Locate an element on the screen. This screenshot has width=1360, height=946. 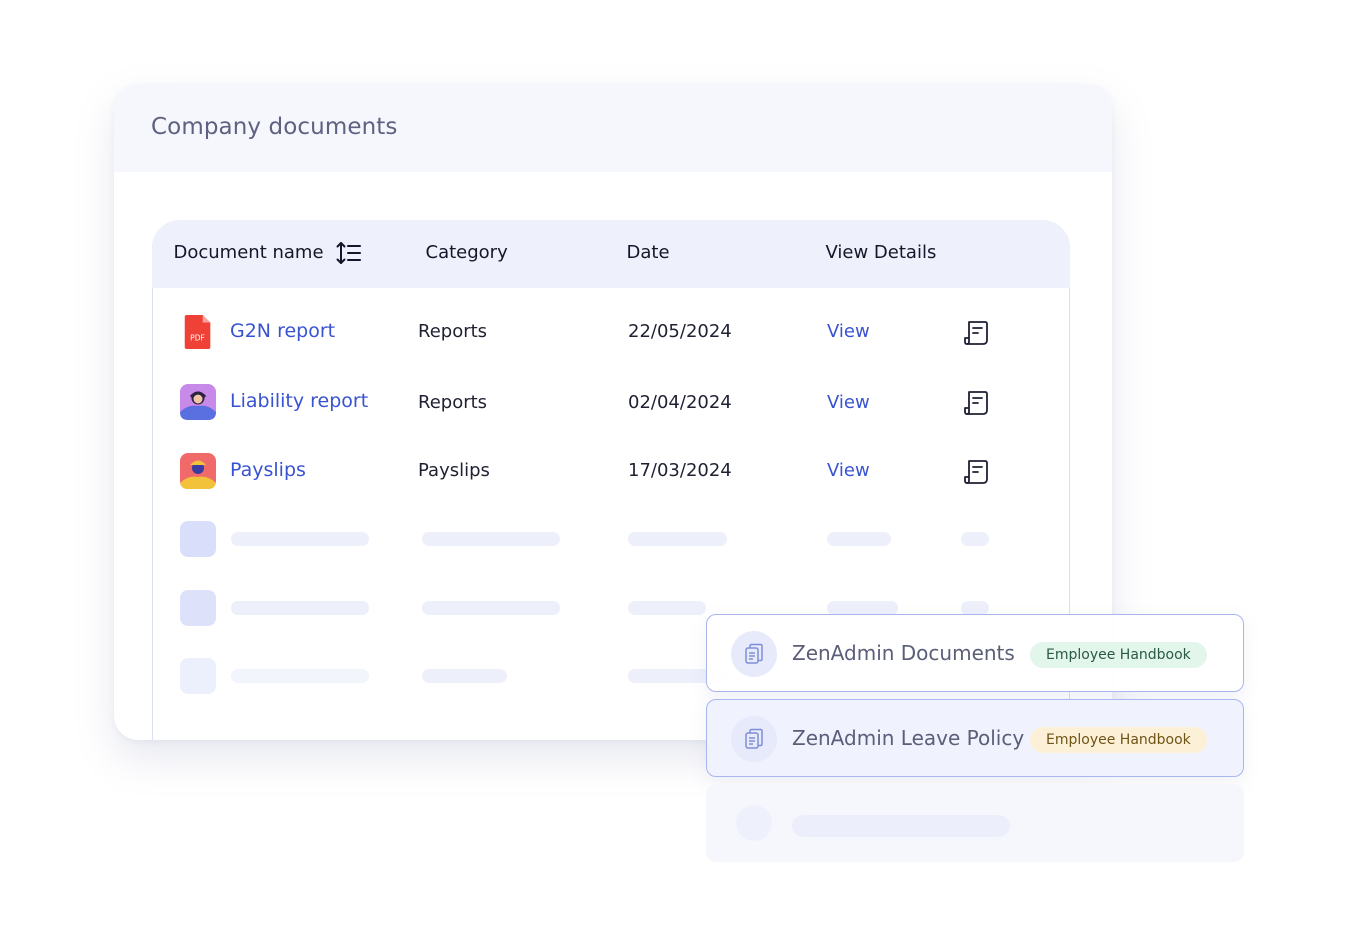
date-cell: 22/05/2024 is located at coordinates (680, 331).